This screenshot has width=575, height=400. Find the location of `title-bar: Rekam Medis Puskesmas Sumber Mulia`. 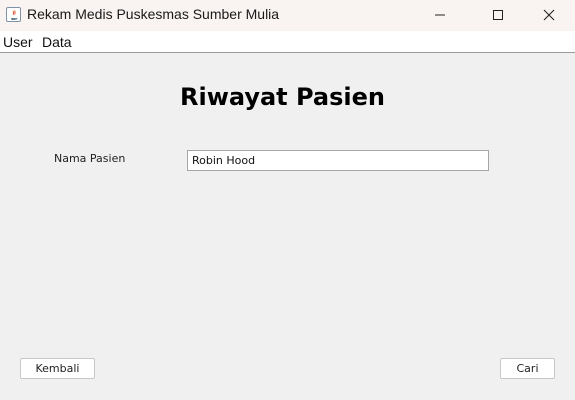

title-bar: Rekam Medis Puskesmas Sumber Mulia is located at coordinates (287, 15).